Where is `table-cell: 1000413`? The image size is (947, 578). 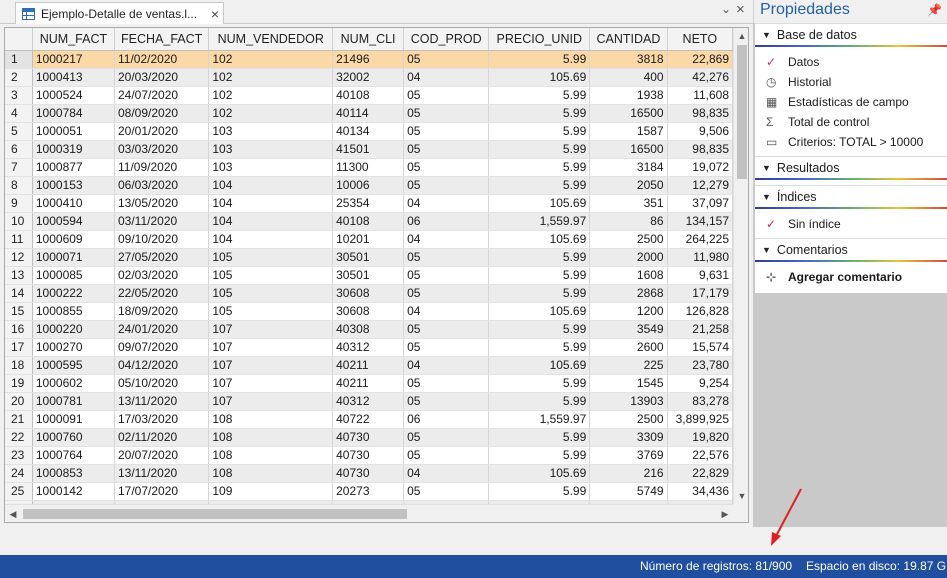 table-cell: 1000413 is located at coordinates (74, 77).